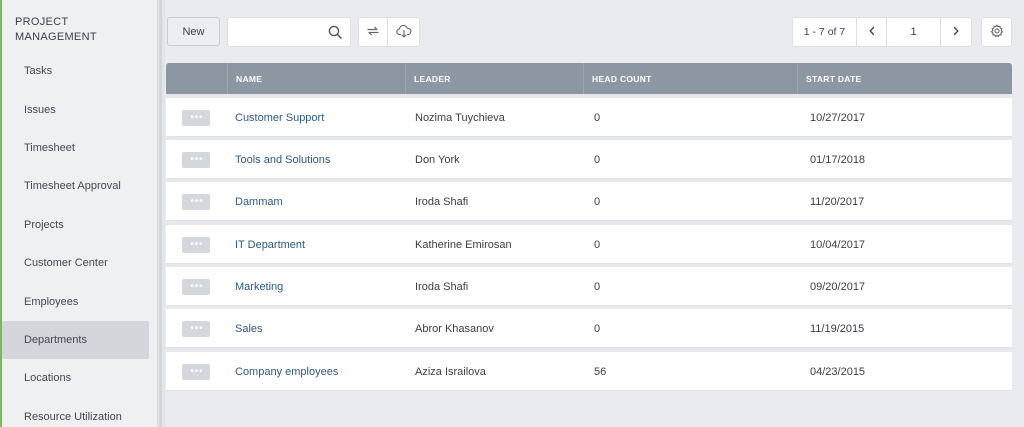 This screenshot has width=1024, height=427. Describe the element at coordinates (49, 147) in the screenshot. I see `sidebar-item-label: Timesheet` at that location.